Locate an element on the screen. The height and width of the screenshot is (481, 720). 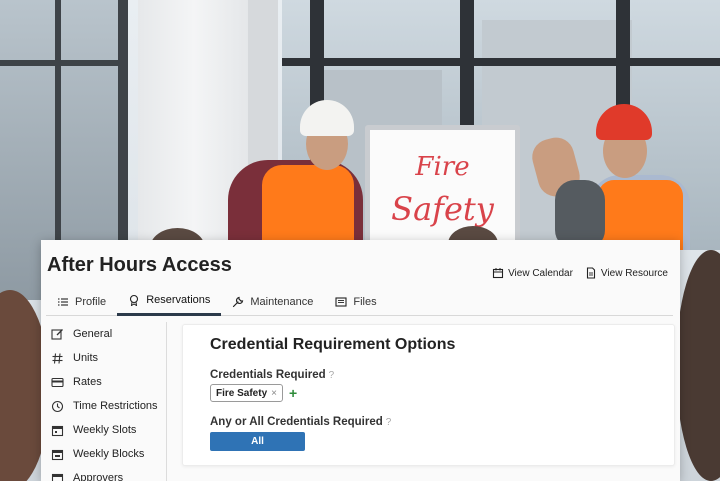
sidebar-item-label: Weekly Slots is located at coordinates (105, 430).